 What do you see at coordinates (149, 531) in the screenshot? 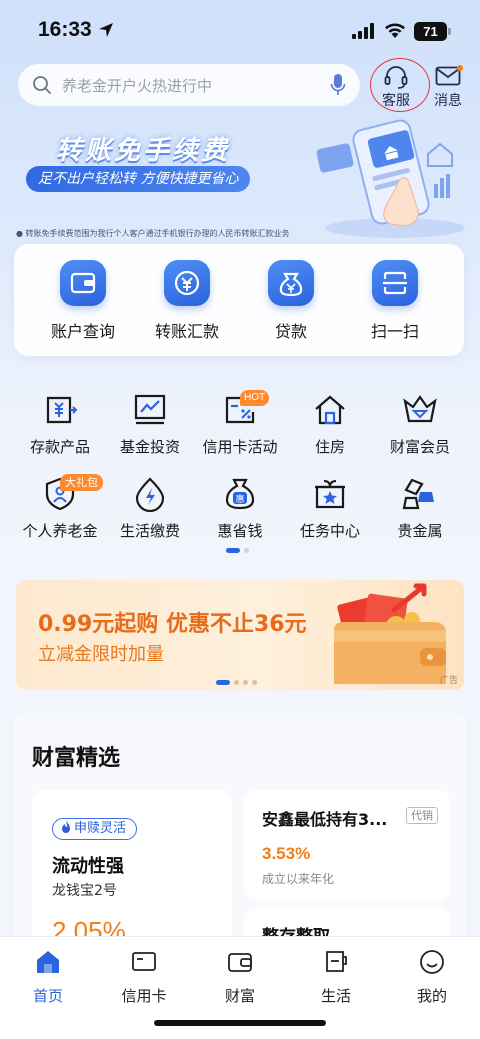
I see `grid-label: 生活缴费` at bounding box center [149, 531].